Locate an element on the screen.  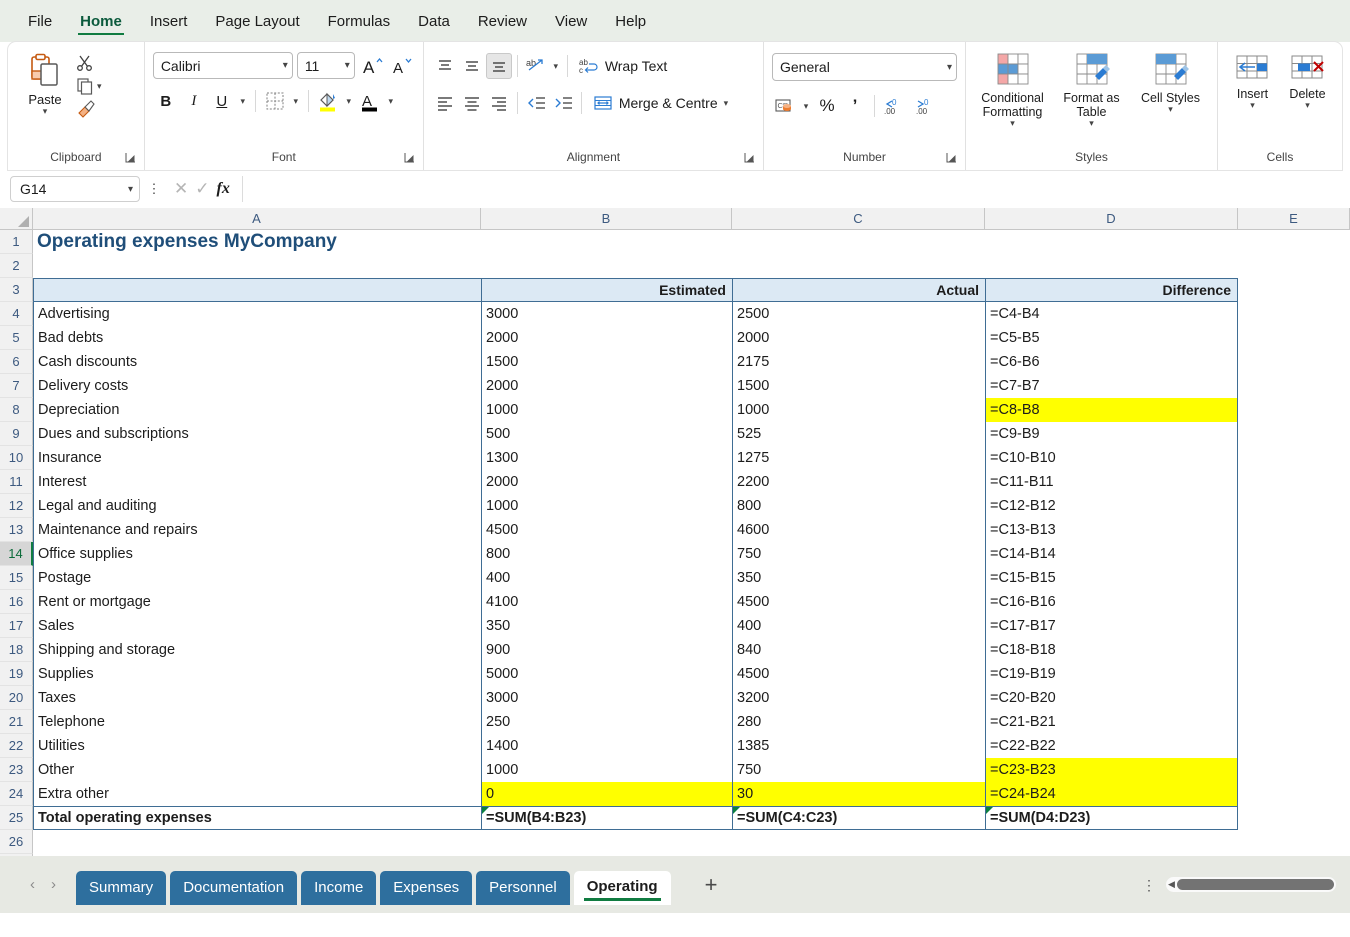
cell-e12 is located at coordinates (1294, 506).